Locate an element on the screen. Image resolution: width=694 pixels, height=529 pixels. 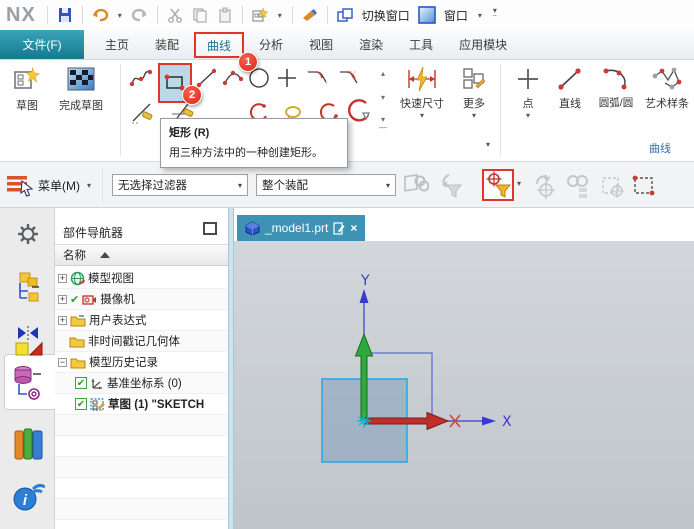
art-spline-button: 艺术样条 is located at coordinates (667, 88).